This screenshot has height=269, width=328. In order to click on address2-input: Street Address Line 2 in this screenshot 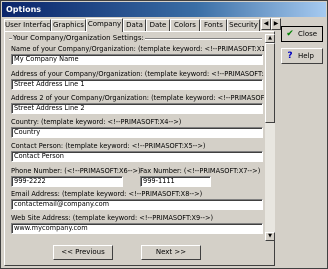, I will do `click(137, 108)`.